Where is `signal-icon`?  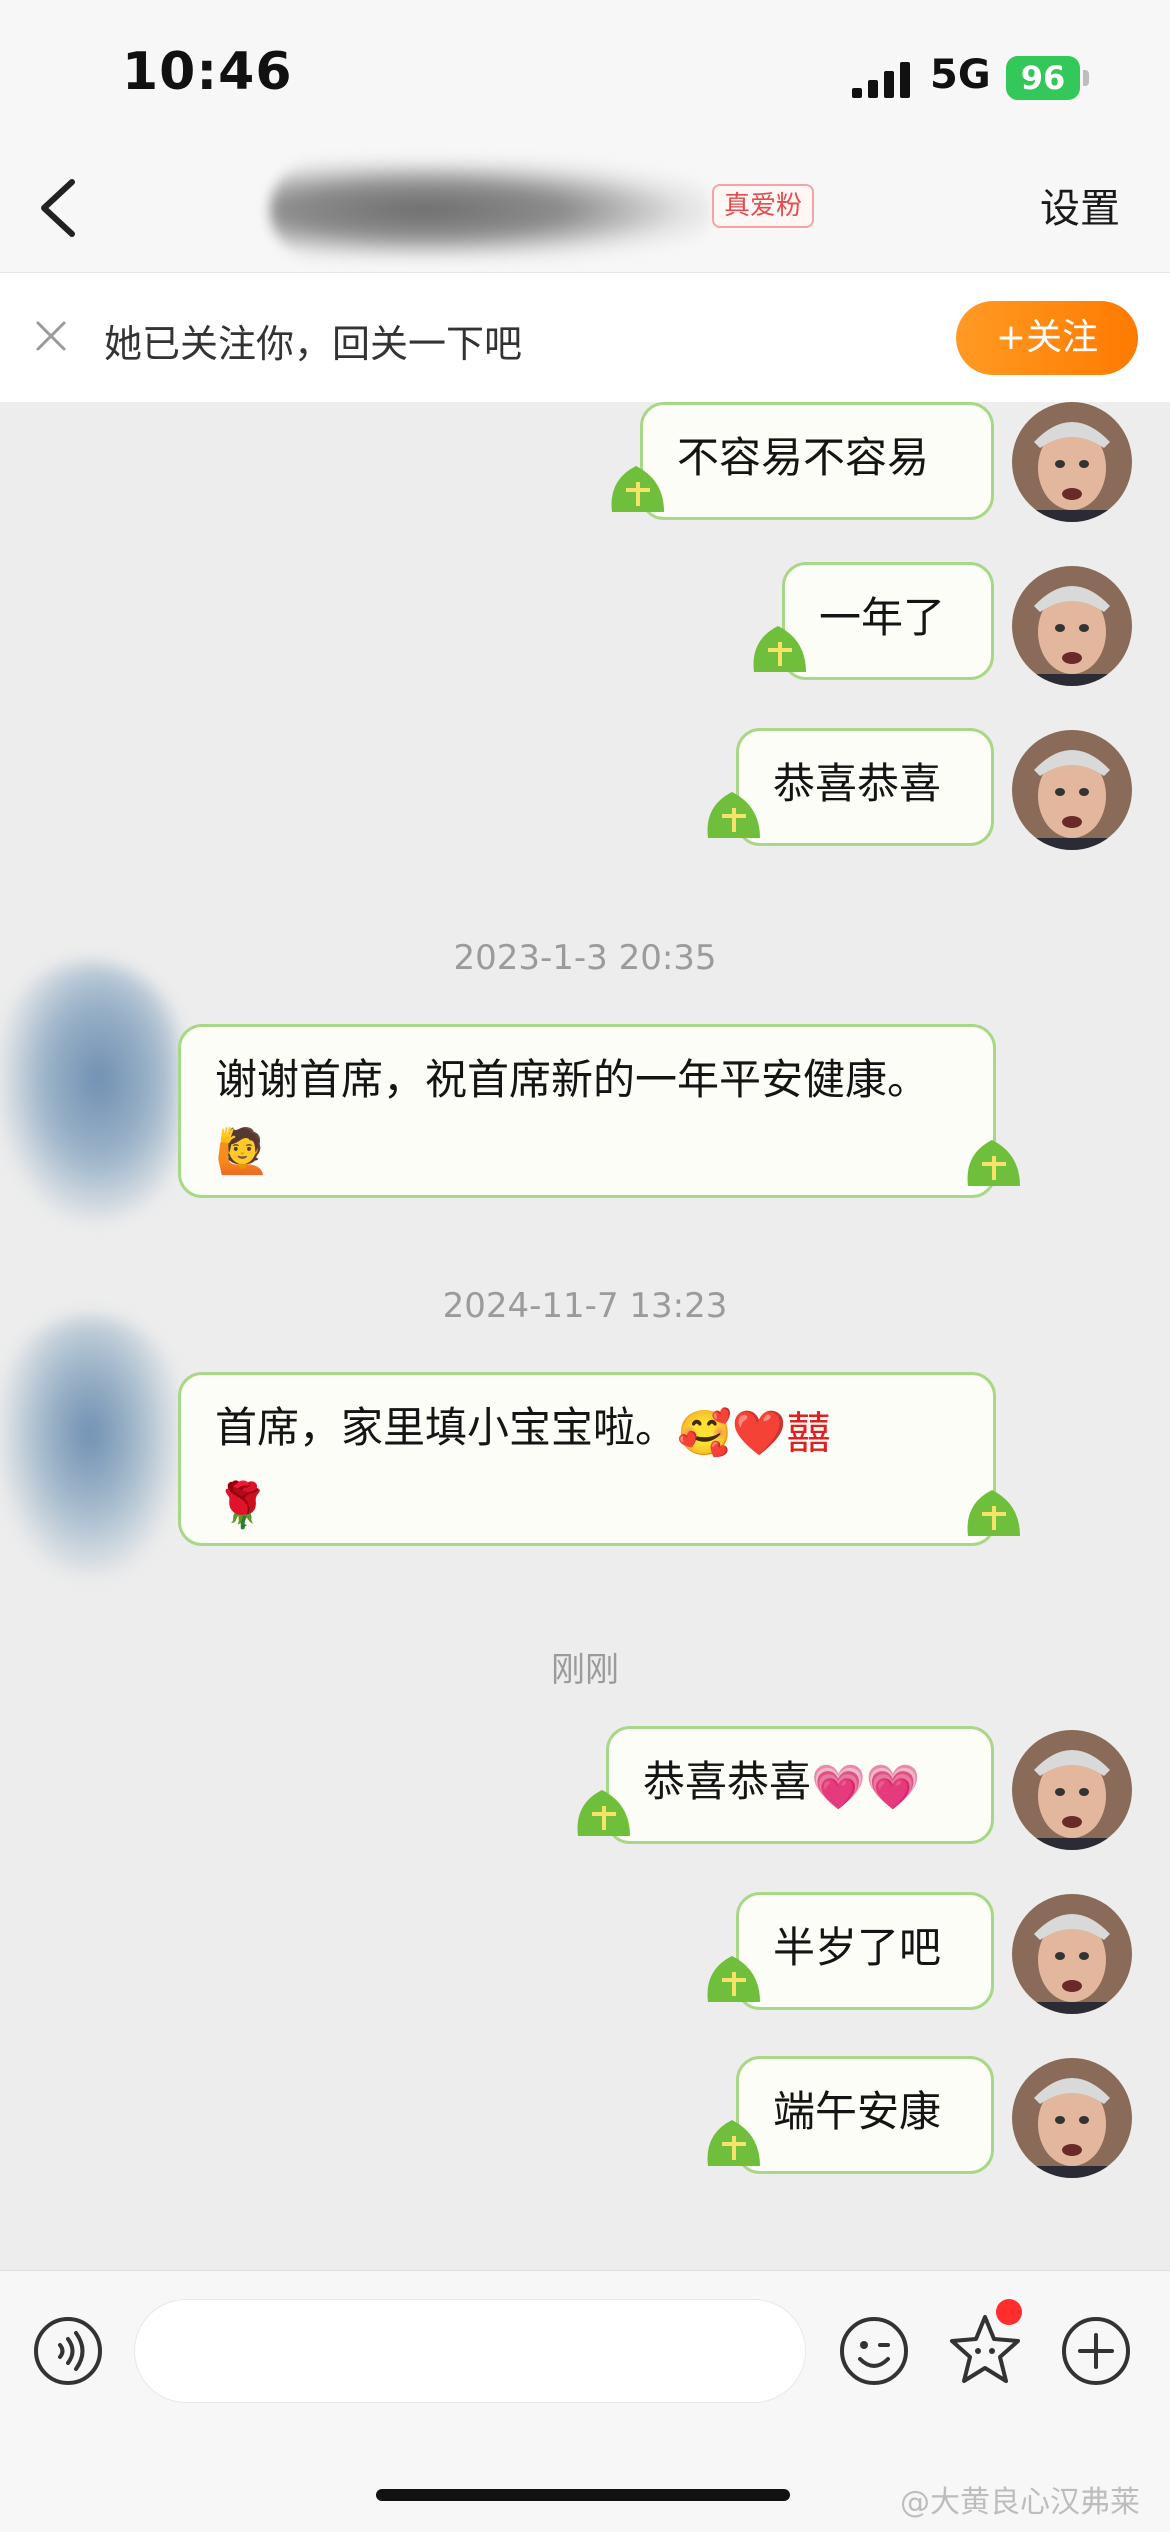 signal-icon is located at coordinates (881, 80).